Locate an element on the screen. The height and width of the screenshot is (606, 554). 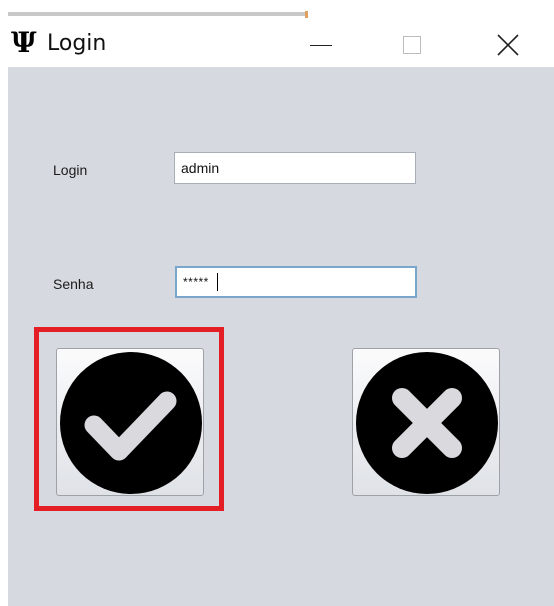
minimize-icon is located at coordinates (321, 45).